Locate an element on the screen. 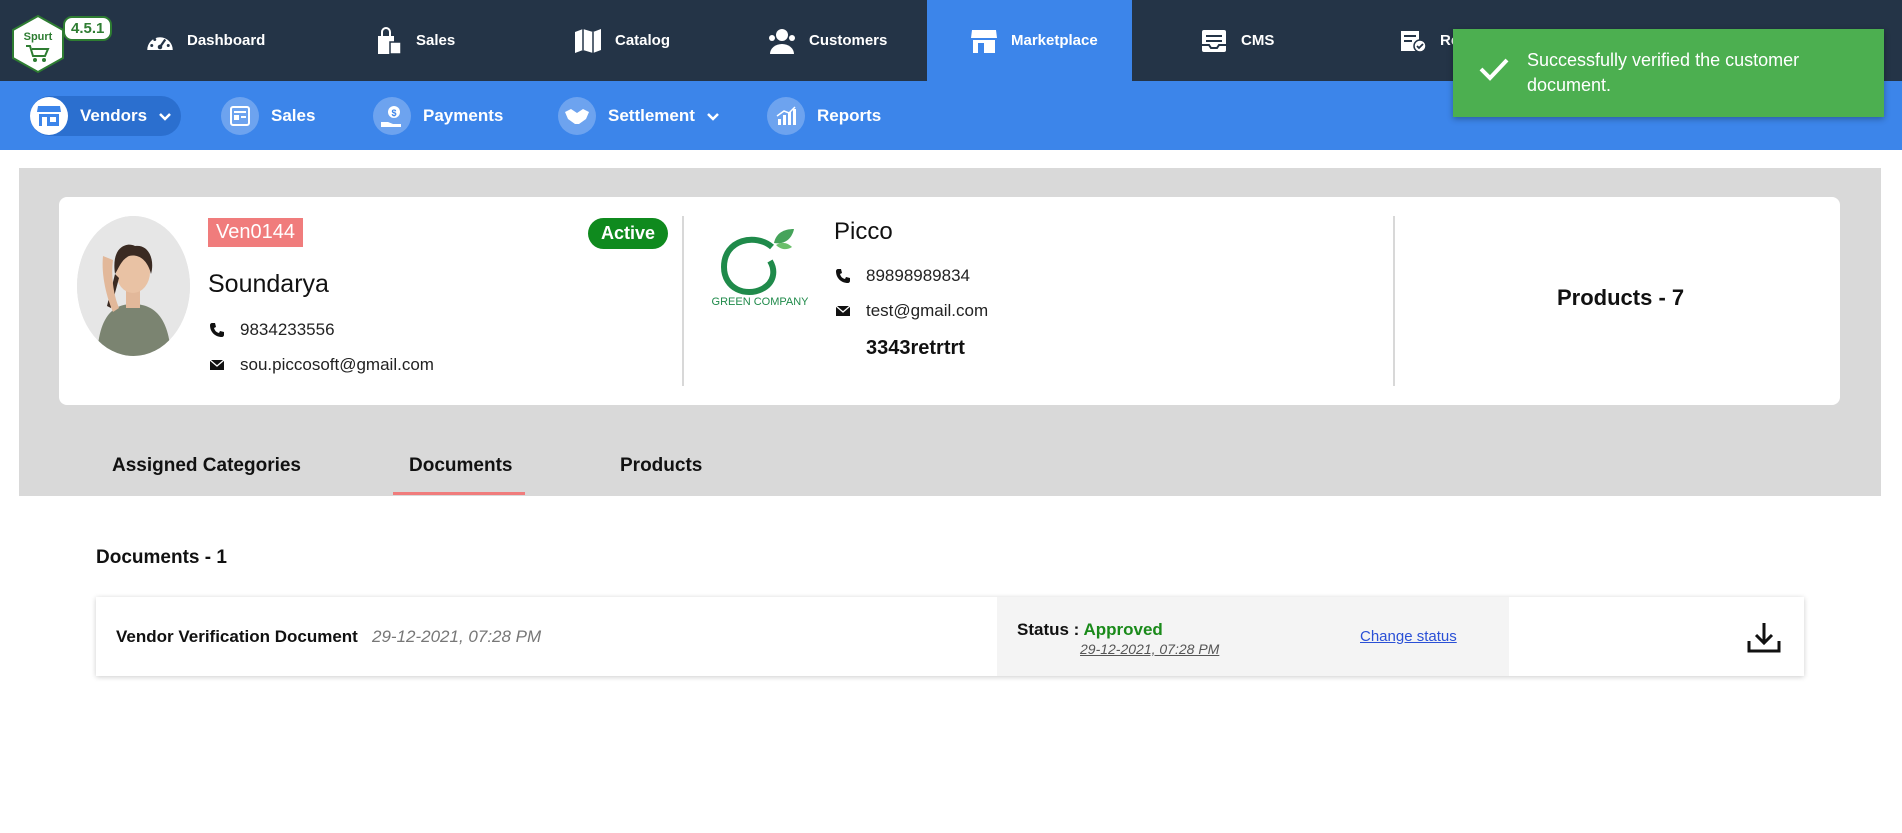 The image size is (1902, 833). nav-catalog-label: Catalog is located at coordinates (643, 40).